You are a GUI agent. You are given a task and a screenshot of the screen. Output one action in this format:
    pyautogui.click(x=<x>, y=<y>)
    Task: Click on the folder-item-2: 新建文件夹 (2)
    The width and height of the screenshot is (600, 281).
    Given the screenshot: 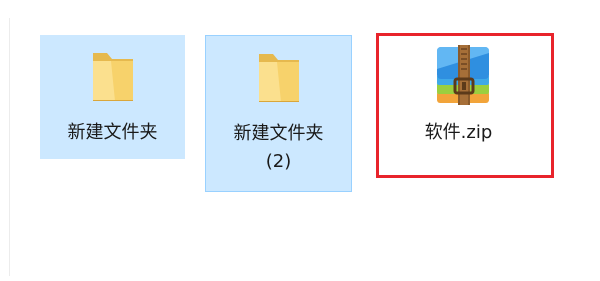 What is the action you would take?
    pyautogui.click(x=278, y=113)
    